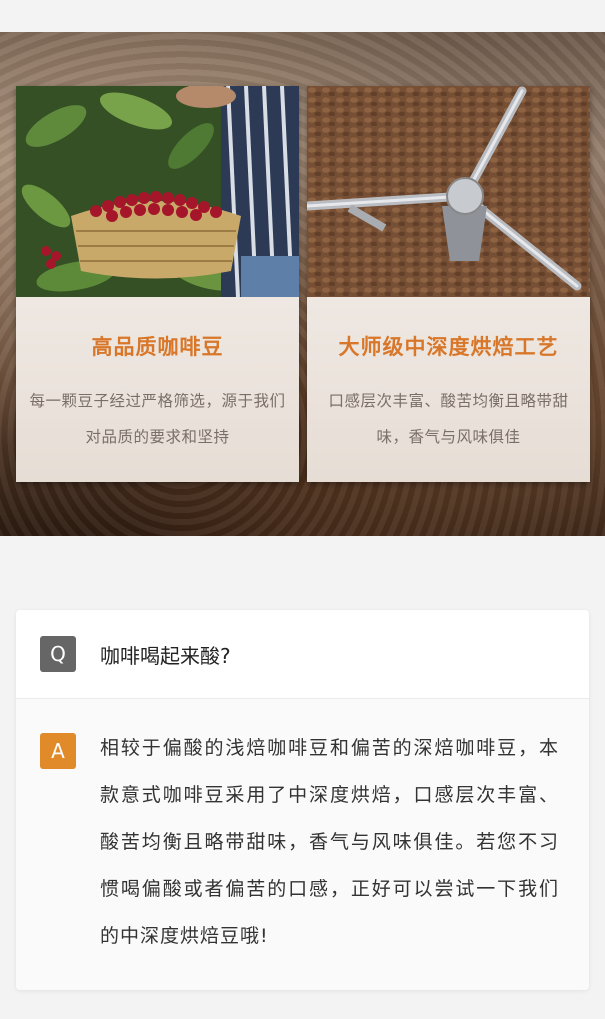 This screenshot has height=1019, width=605. Describe the element at coordinates (448, 191) in the screenshot. I see `coffee-roaster-photo` at that location.